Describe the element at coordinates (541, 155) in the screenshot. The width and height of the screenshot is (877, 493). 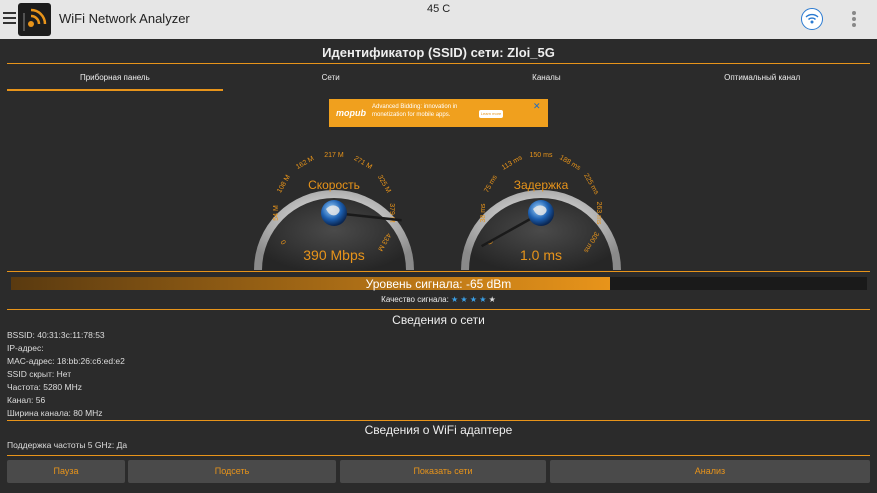
I see `gauge-tick-label: 150 ms` at that location.